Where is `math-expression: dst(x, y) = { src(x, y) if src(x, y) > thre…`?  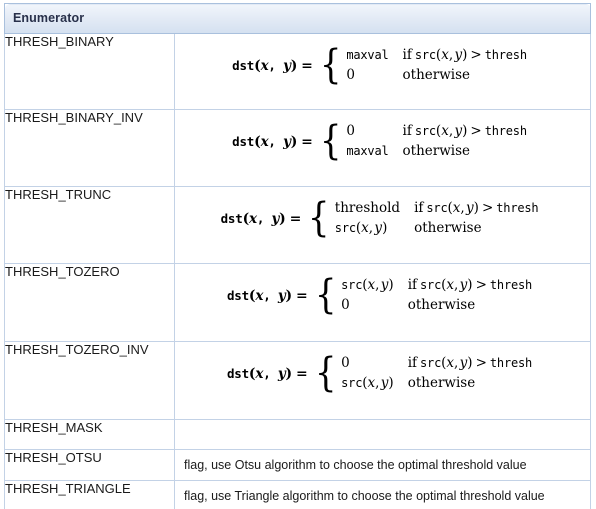
math-expression: dst(x, y) = { src(x, y) if src(x, y) > thre… is located at coordinates (379, 295).